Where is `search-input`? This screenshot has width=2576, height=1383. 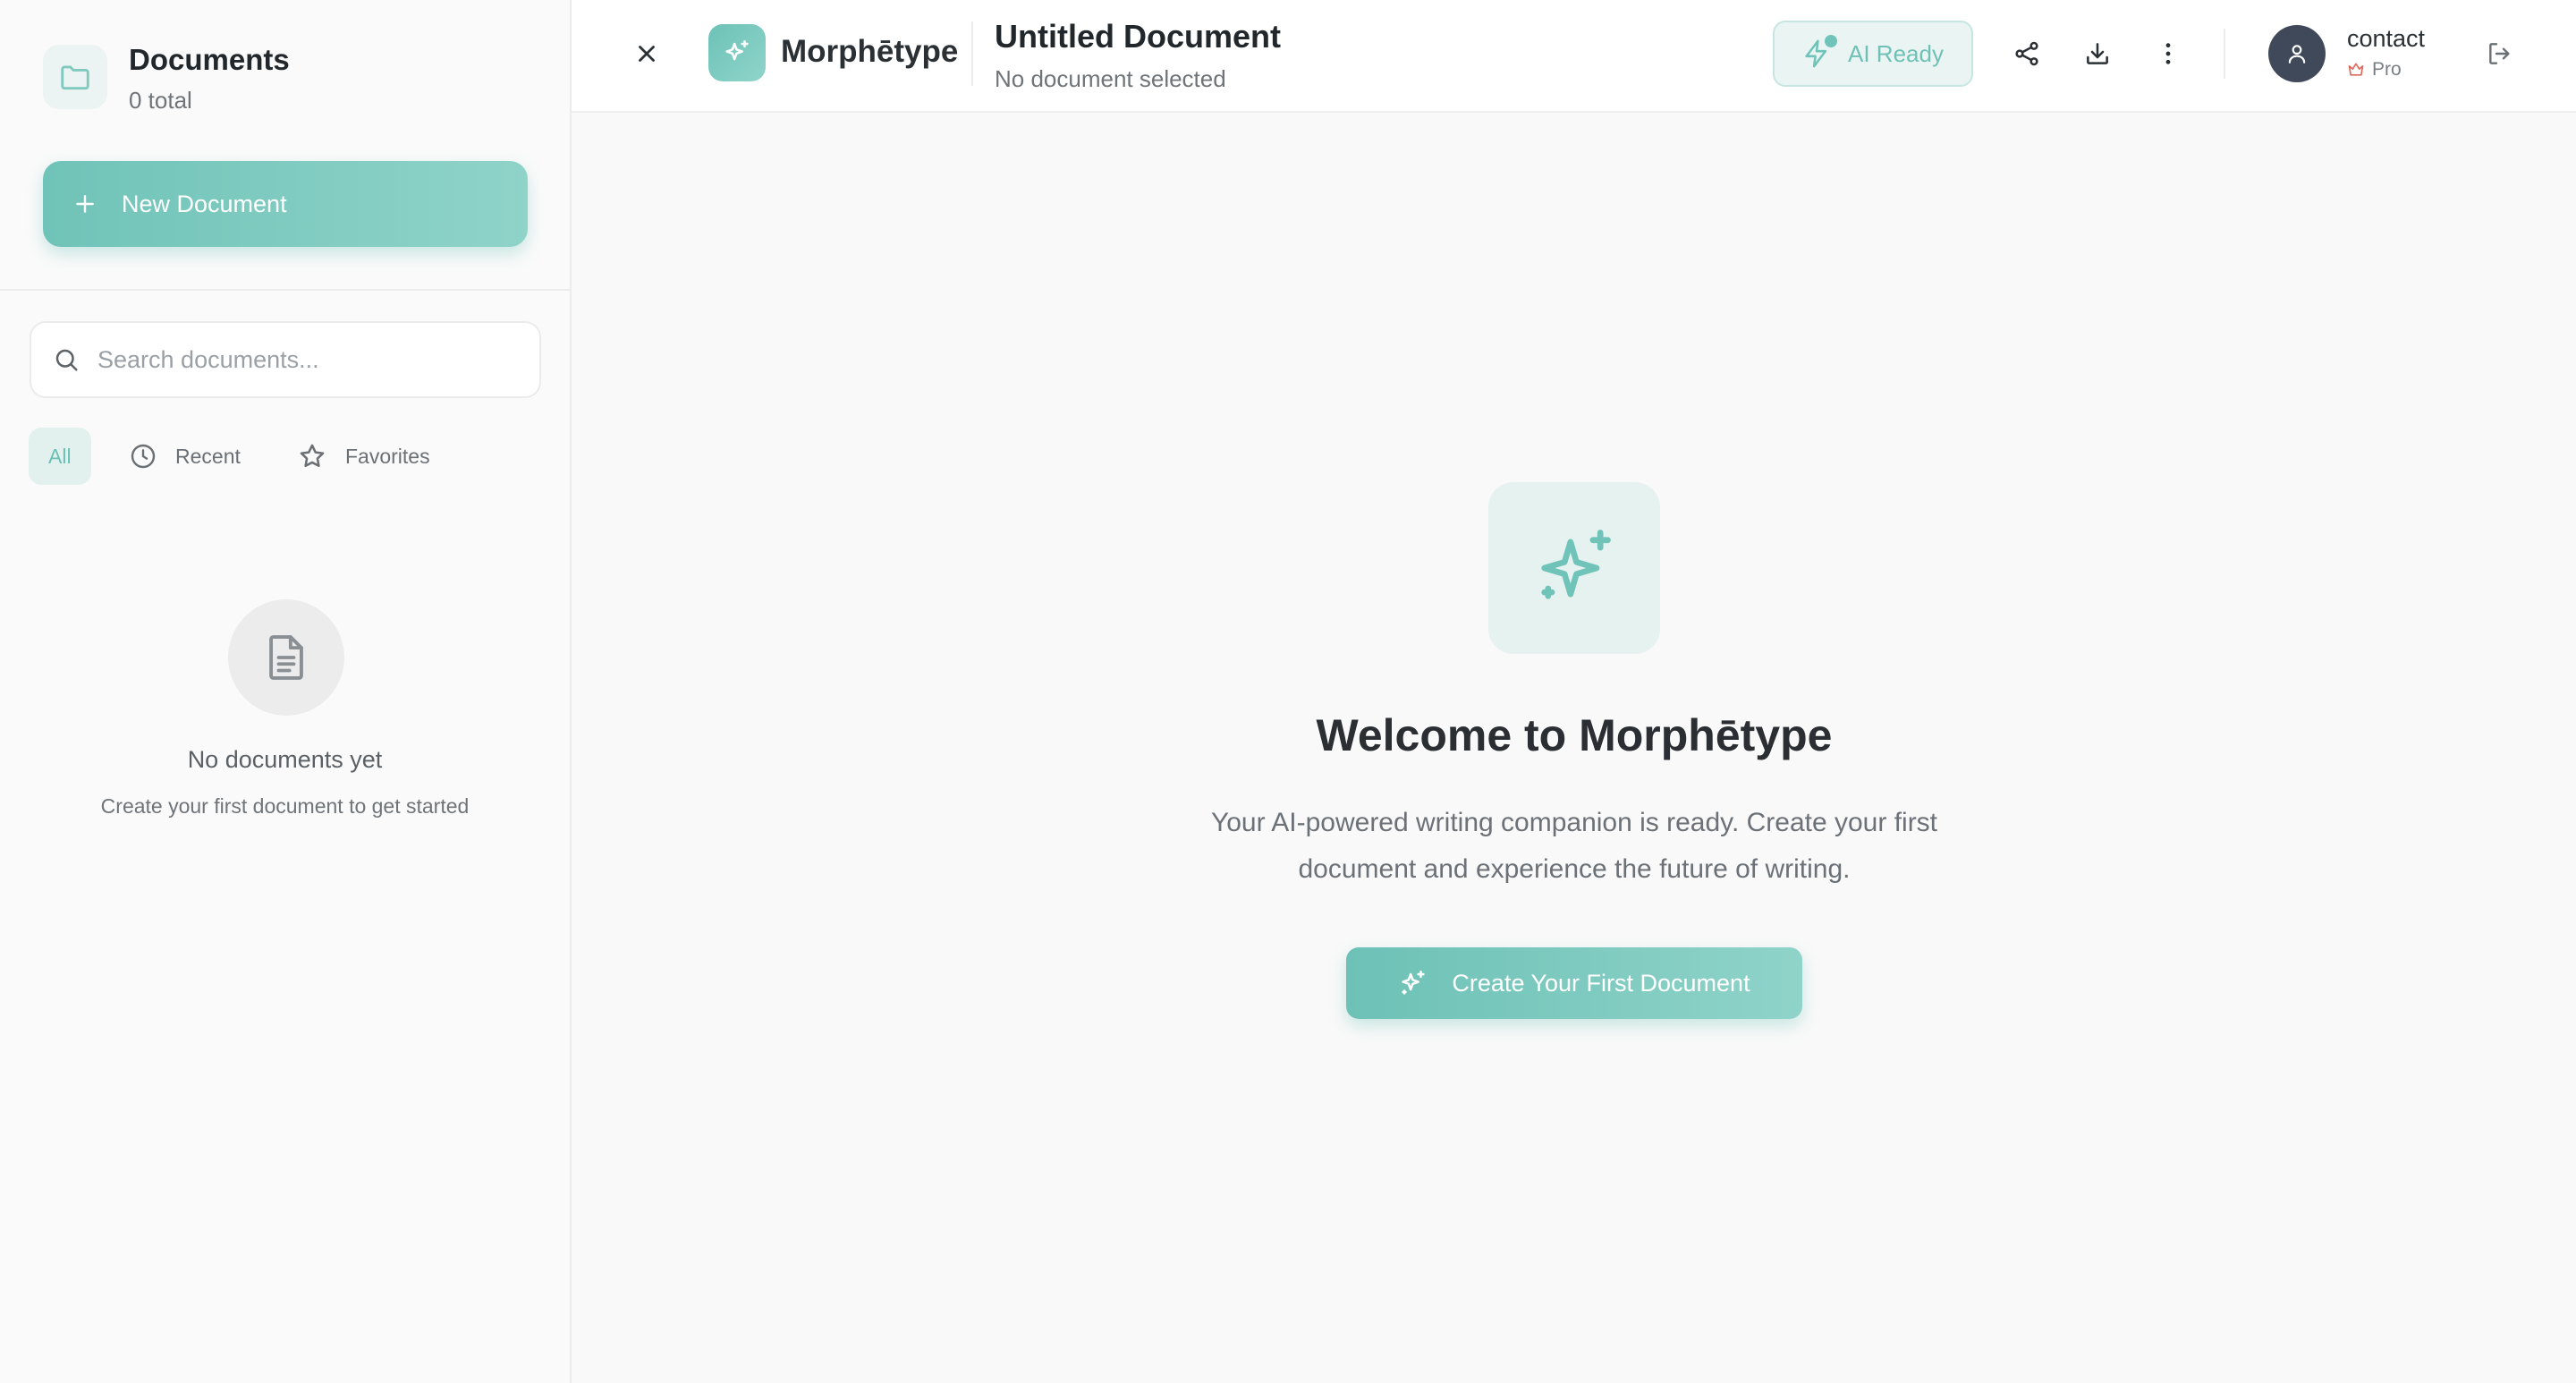
search-input is located at coordinates (307, 359).